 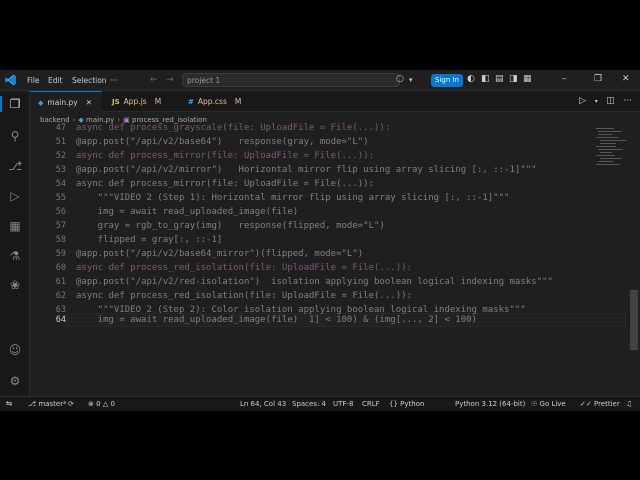 I want to click on split-editor-icon: ◫, so click(x=610, y=101).